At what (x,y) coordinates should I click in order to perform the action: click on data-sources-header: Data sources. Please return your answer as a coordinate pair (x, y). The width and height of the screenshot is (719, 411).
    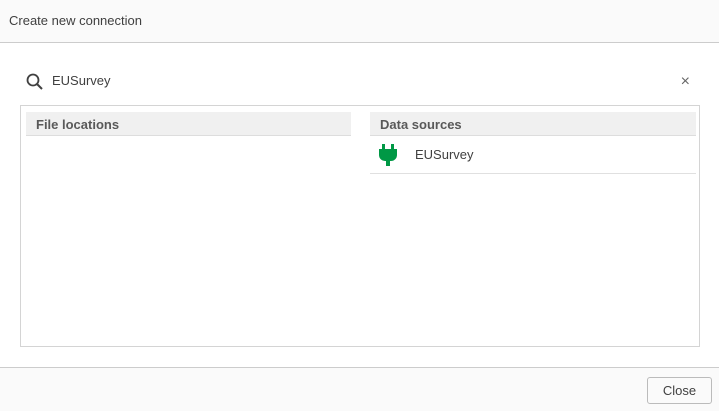
    Looking at the image, I should click on (533, 124).